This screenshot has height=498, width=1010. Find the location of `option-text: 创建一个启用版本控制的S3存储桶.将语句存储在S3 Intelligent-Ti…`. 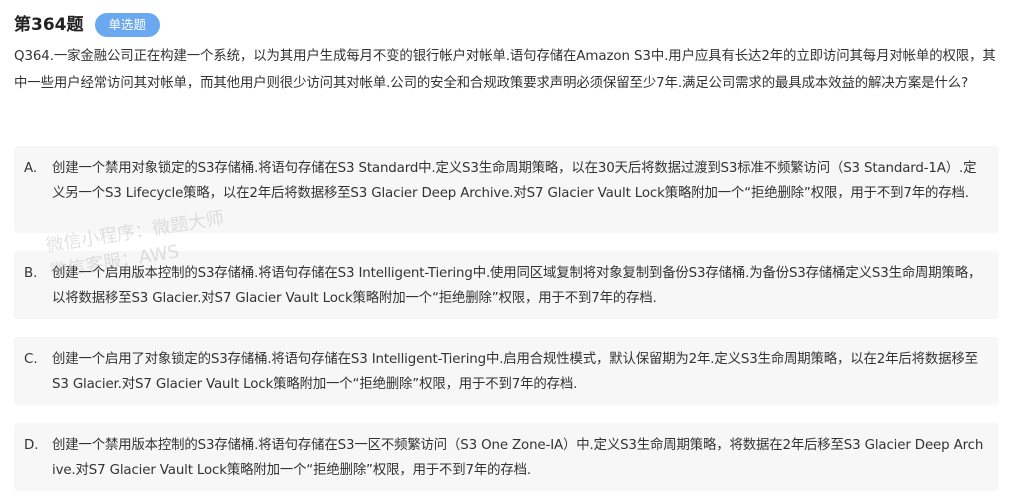

option-text: 创建一个启用版本控制的S3存储桶.将语句存储在S3 Intelligent-Ti… is located at coordinates (517, 286).